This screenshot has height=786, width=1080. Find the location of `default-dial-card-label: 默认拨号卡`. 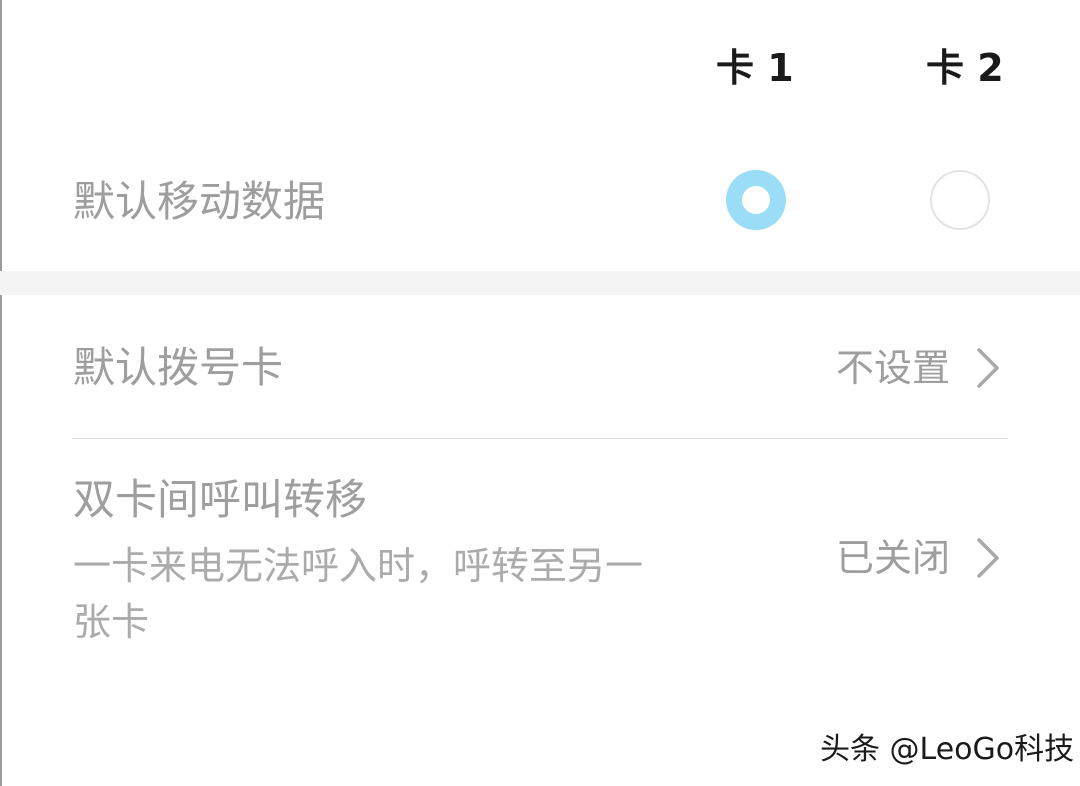

default-dial-card-label: 默认拨号卡 is located at coordinates (178, 367).